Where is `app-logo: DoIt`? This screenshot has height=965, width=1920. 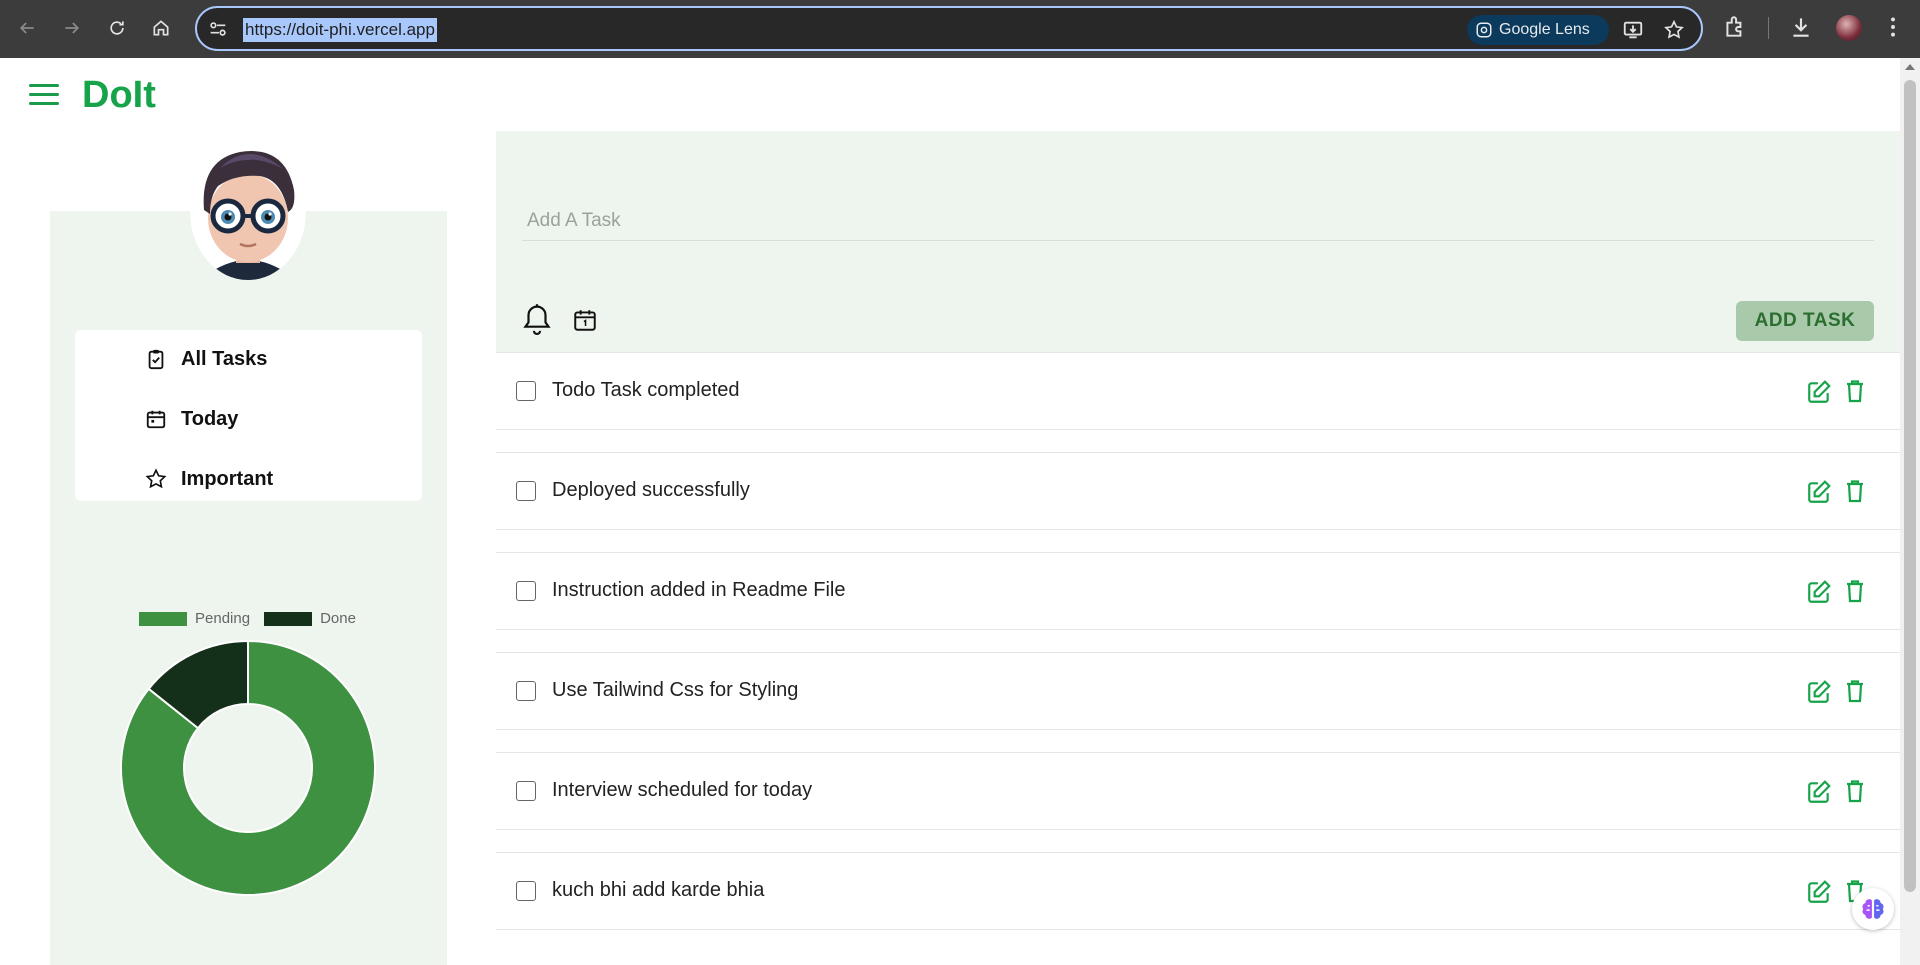 app-logo: DoIt is located at coordinates (119, 95).